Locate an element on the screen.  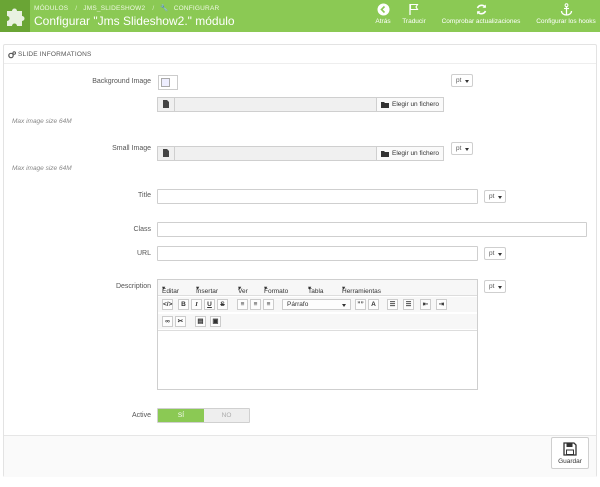
floppy-disk-icon is located at coordinates (570, 449).